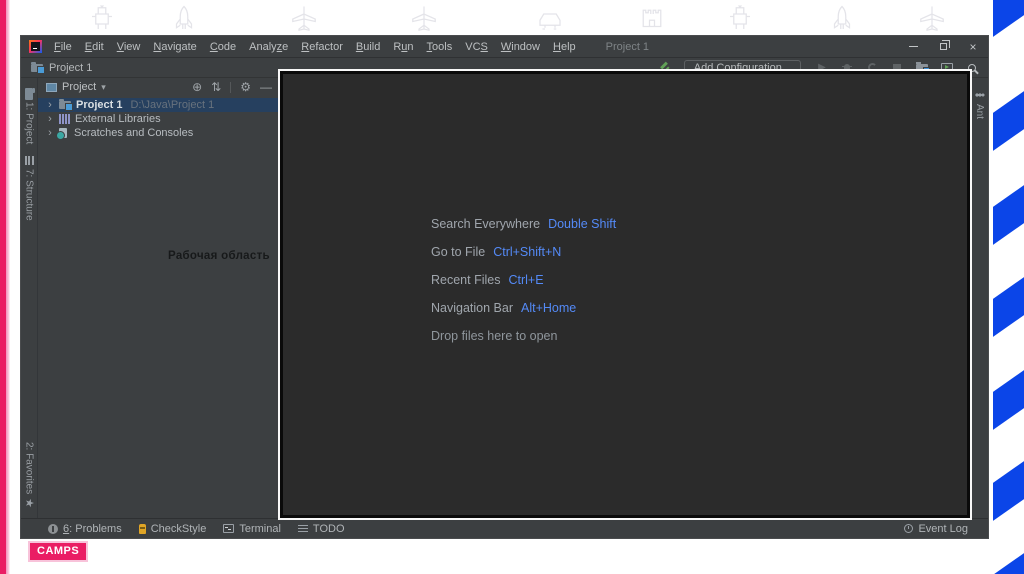  Describe the element at coordinates (520, 47) in the screenshot. I see `menu-window: Window` at that location.